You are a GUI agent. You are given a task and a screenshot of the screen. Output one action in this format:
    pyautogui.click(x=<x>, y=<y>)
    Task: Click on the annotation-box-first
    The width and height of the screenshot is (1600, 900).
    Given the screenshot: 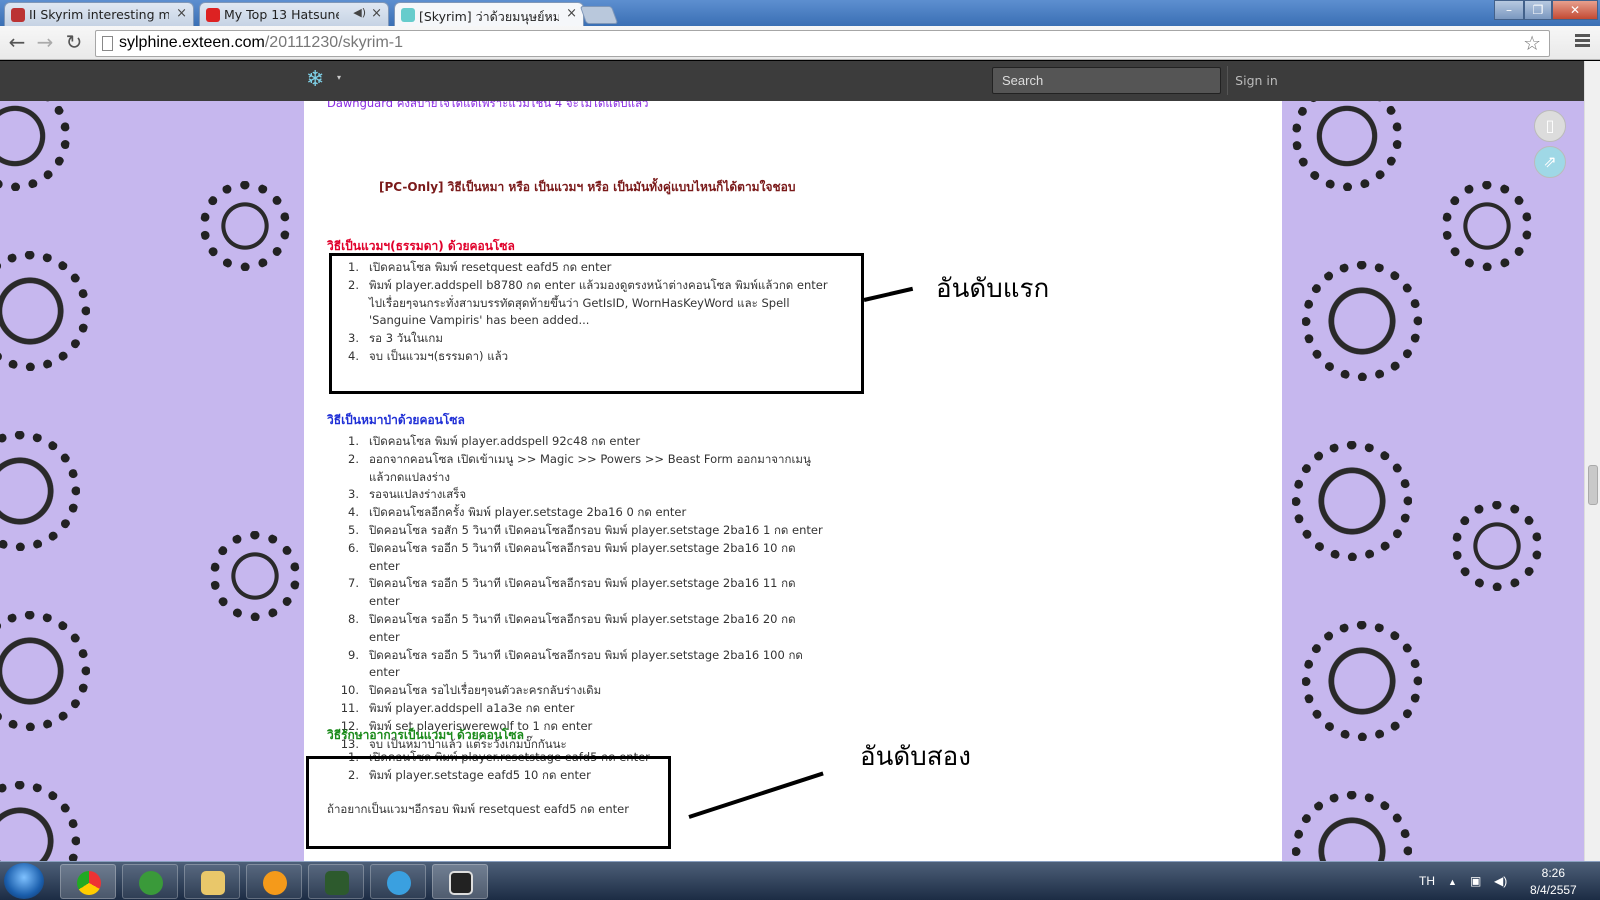 What is the action you would take?
    pyautogui.click(x=596, y=323)
    